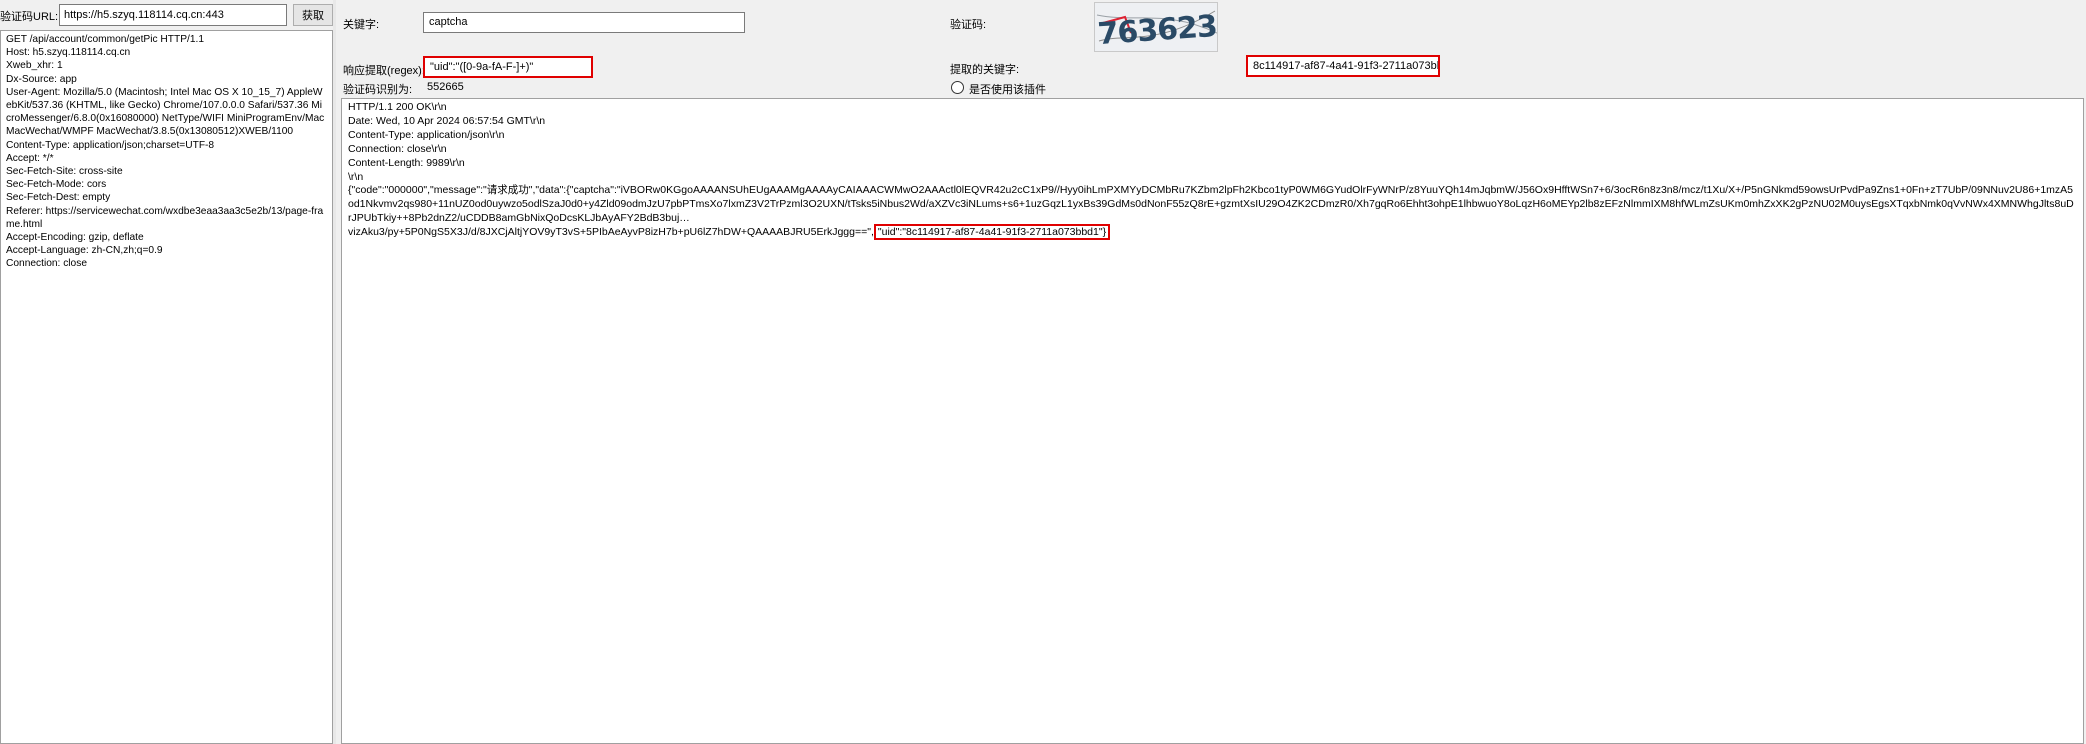 This screenshot has height=744, width=2086. I want to click on response-header-line: \r\n, so click(356, 176).